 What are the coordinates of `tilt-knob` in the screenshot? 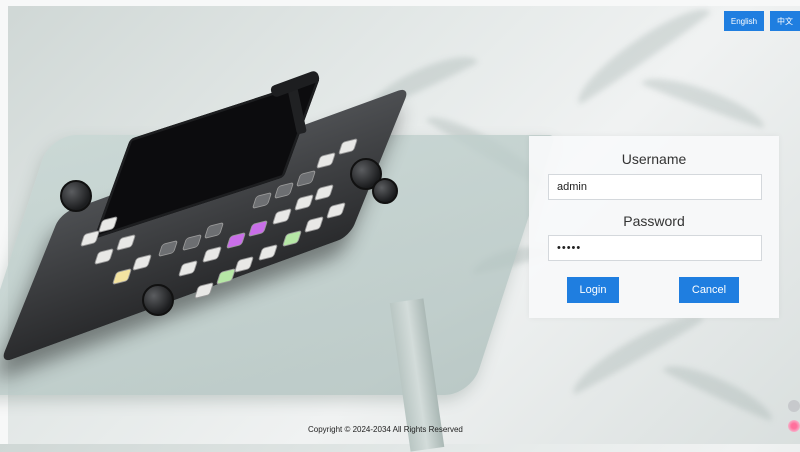 It's located at (158, 300).